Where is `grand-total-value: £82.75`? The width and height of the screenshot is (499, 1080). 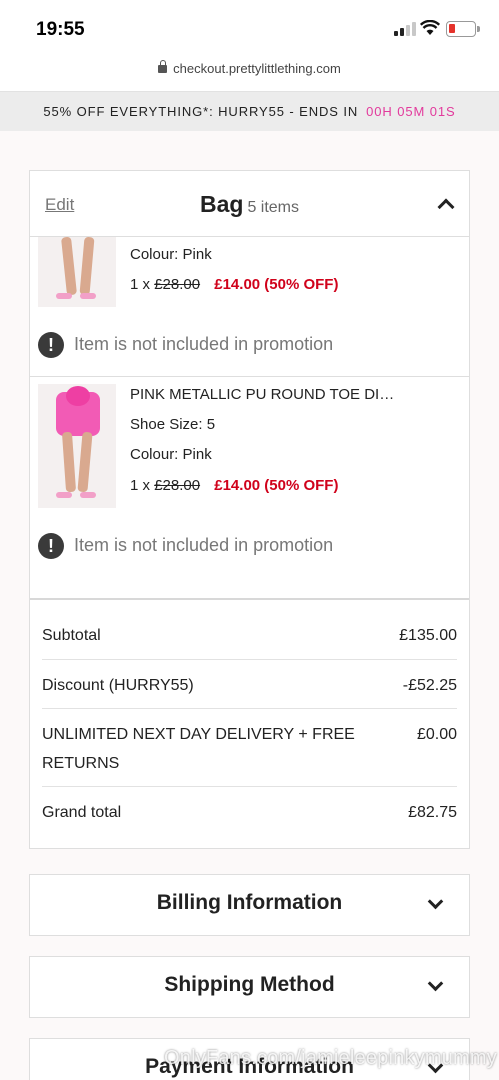
grand-total-value: £82.75 is located at coordinates (432, 812).